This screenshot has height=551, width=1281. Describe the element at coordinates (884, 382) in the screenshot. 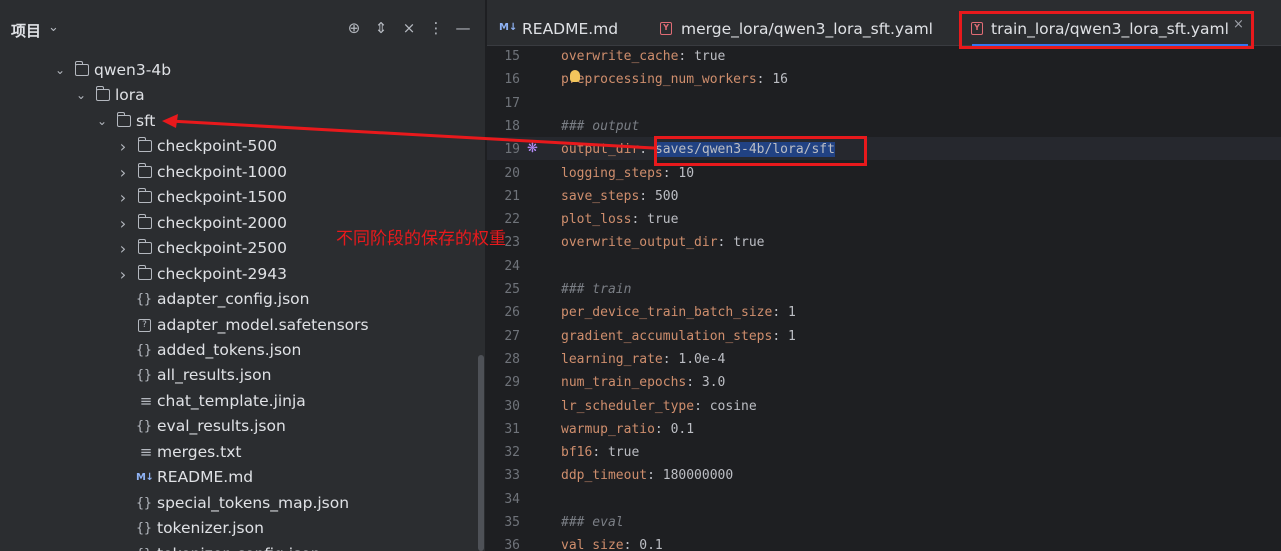

I see `code-line: 29 num_train_epochs: 3.0` at that location.